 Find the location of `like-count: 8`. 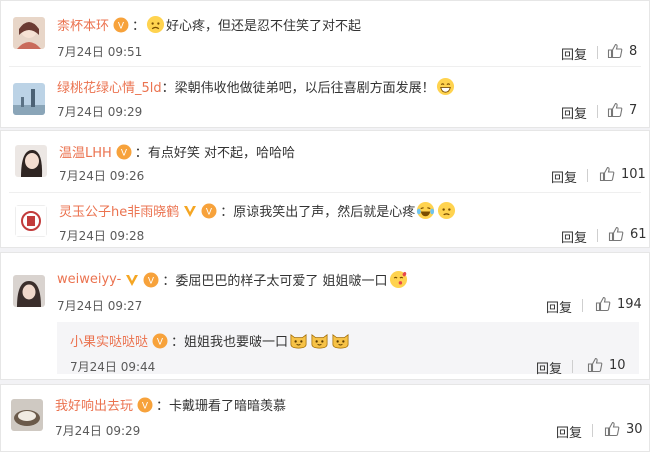

like-count: 8 is located at coordinates (633, 51).